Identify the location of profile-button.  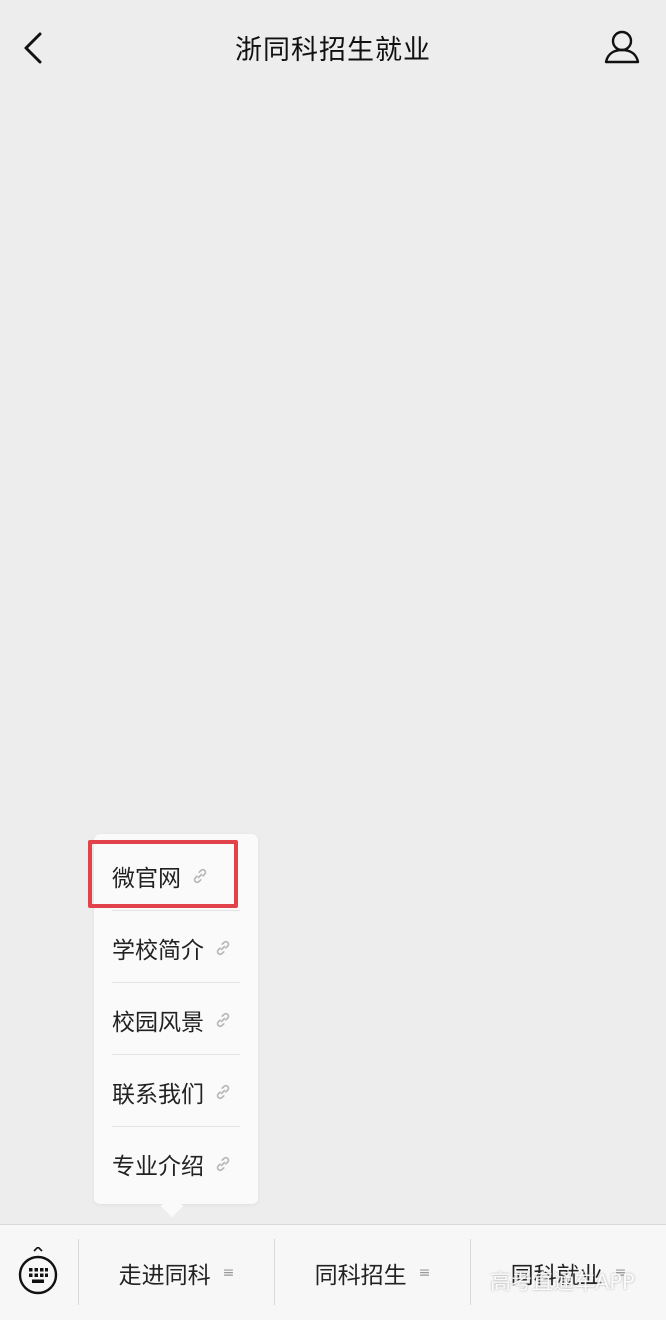
(622, 48).